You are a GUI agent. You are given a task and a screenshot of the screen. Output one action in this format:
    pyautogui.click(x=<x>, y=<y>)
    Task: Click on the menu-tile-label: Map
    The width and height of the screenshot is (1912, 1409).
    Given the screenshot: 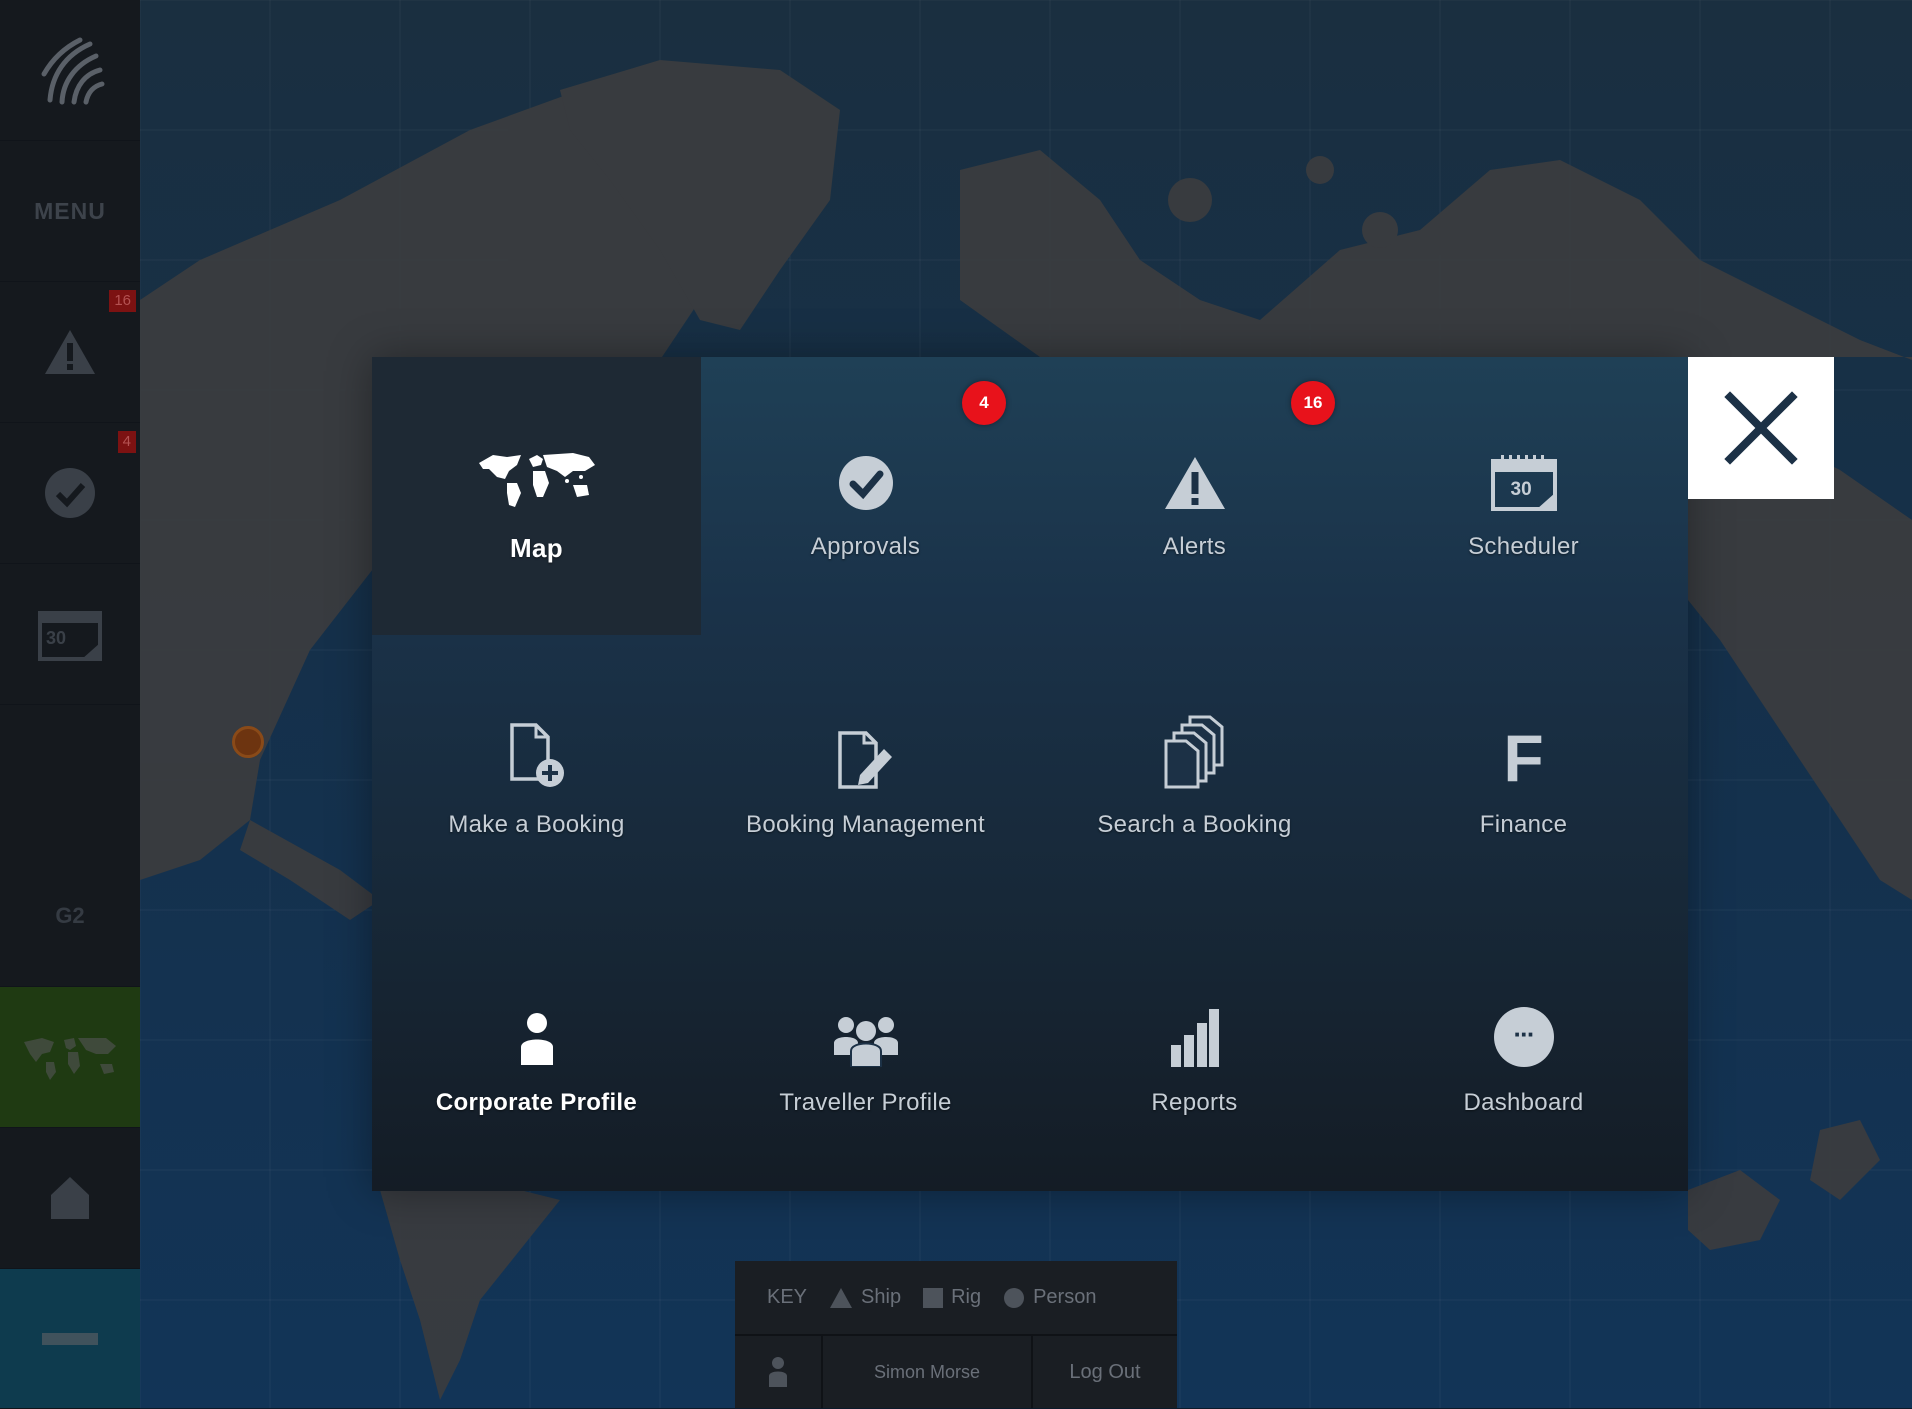 What is the action you would take?
    pyautogui.click(x=536, y=548)
    